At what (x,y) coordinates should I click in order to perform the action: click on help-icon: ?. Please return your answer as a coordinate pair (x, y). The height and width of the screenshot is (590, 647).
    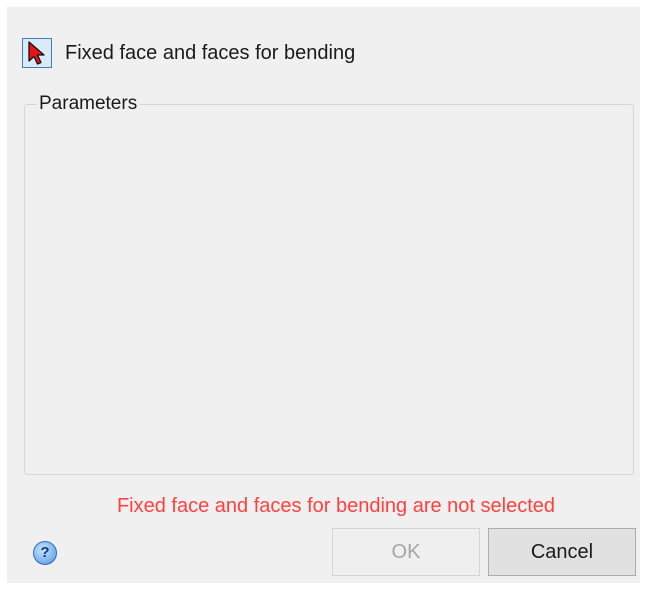
    Looking at the image, I should click on (45, 553).